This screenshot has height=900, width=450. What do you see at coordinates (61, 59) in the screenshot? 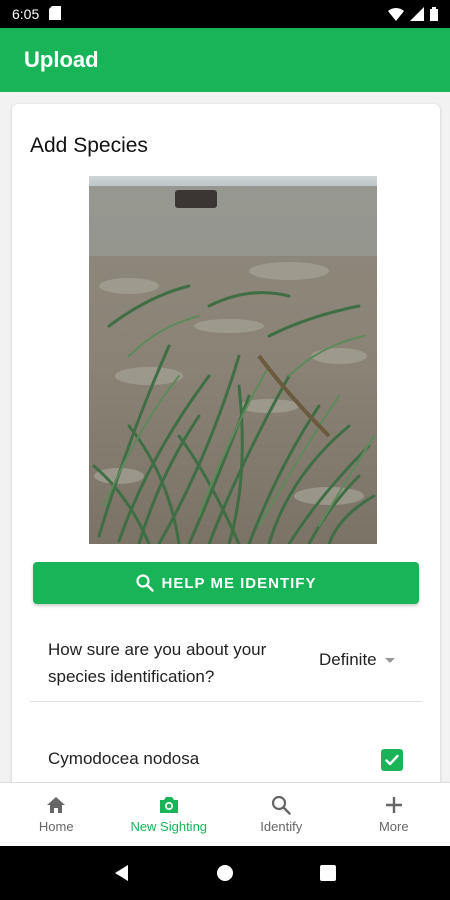
I see `page-title: Upload` at bounding box center [61, 59].